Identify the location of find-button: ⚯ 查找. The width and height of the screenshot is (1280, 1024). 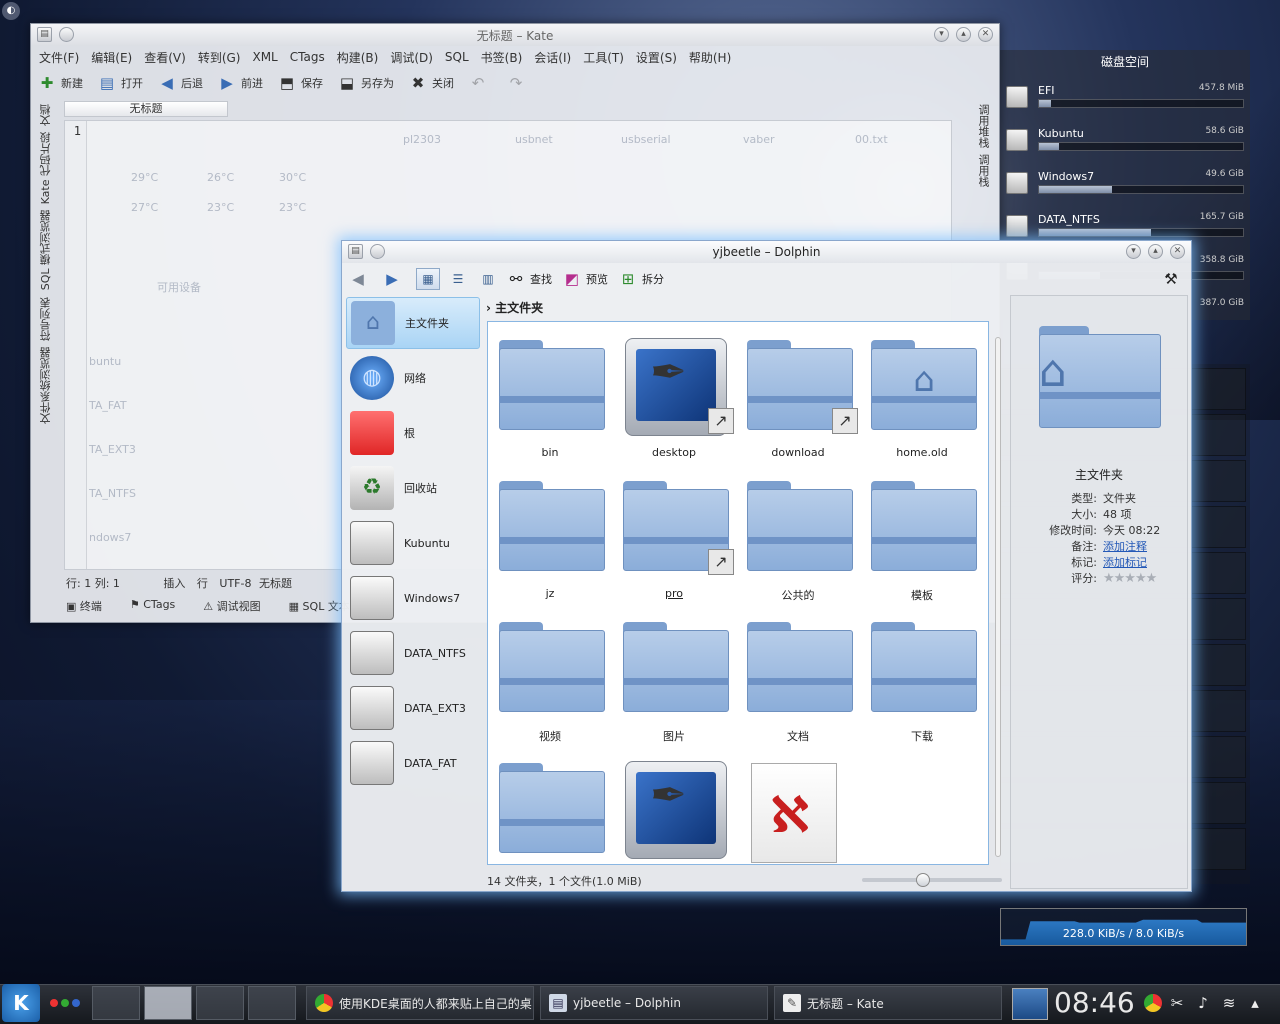
(529, 279).